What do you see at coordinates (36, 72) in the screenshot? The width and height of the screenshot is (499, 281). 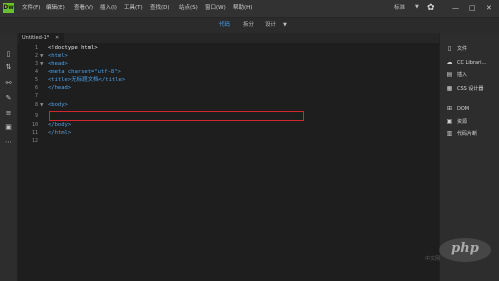 I see `line-number: 4` at bounding box center [36, 72].